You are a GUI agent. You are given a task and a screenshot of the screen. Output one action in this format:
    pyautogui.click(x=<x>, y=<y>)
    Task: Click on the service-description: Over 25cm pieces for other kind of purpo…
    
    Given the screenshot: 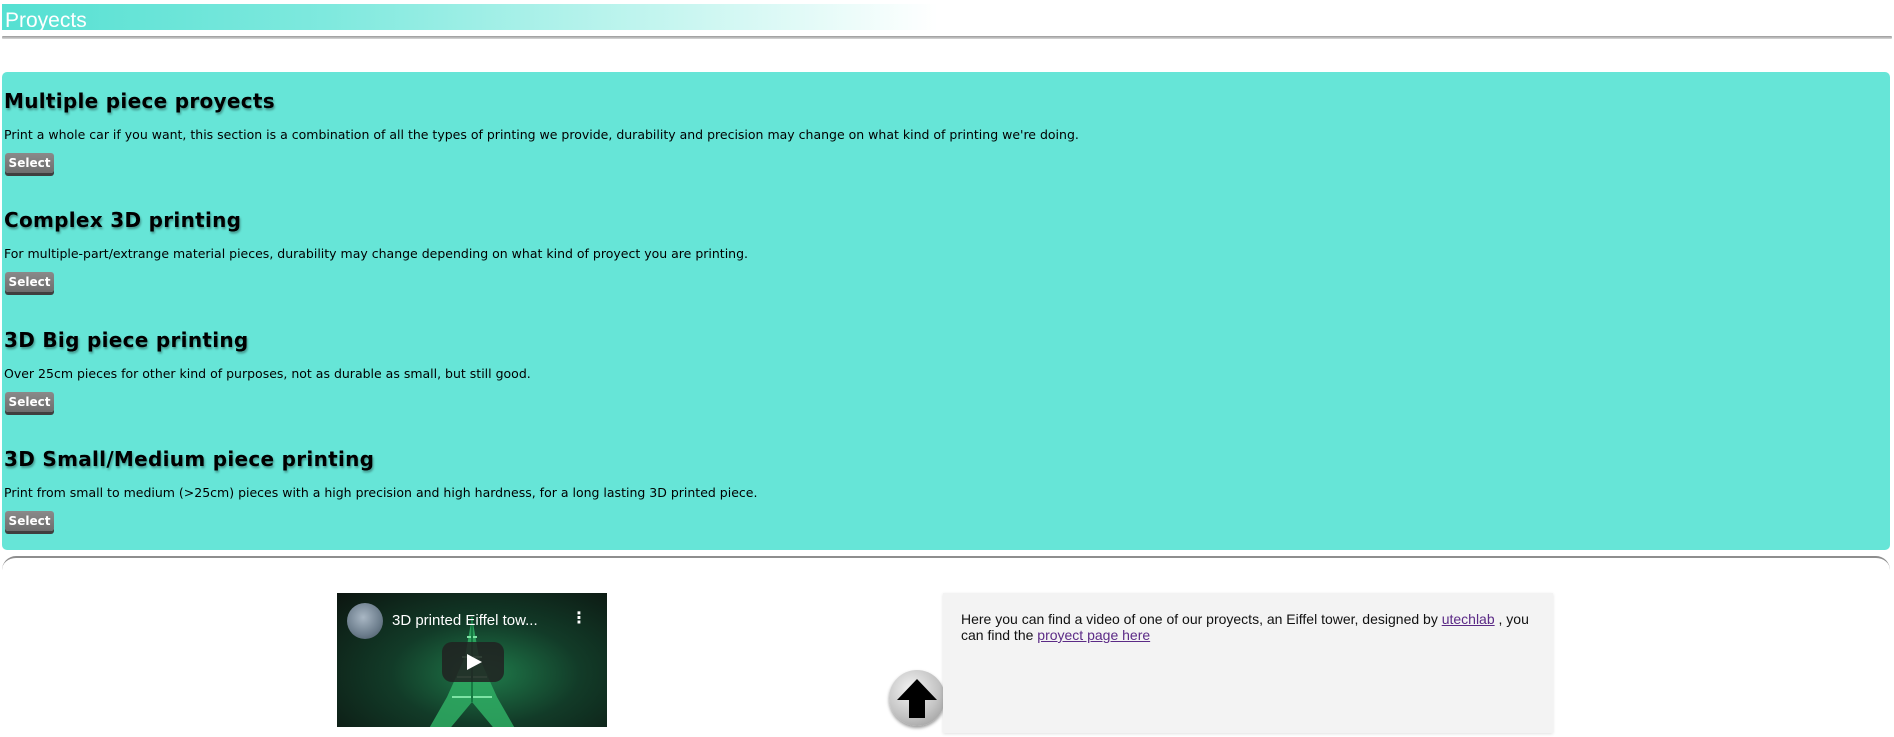 What is the action you would take?
    pyautogui.click(x=267, y=373)
    